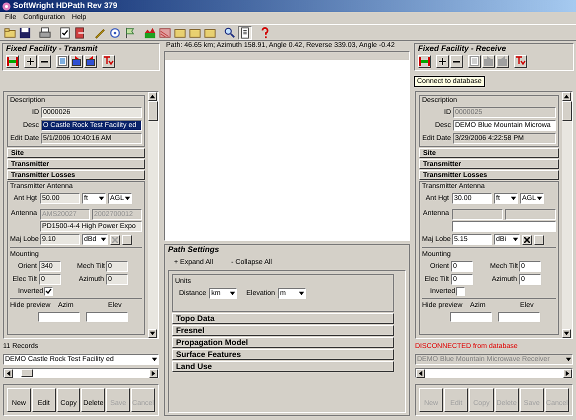  I want to click on collapsed-section-header: Surface Features, so click(283, 354).